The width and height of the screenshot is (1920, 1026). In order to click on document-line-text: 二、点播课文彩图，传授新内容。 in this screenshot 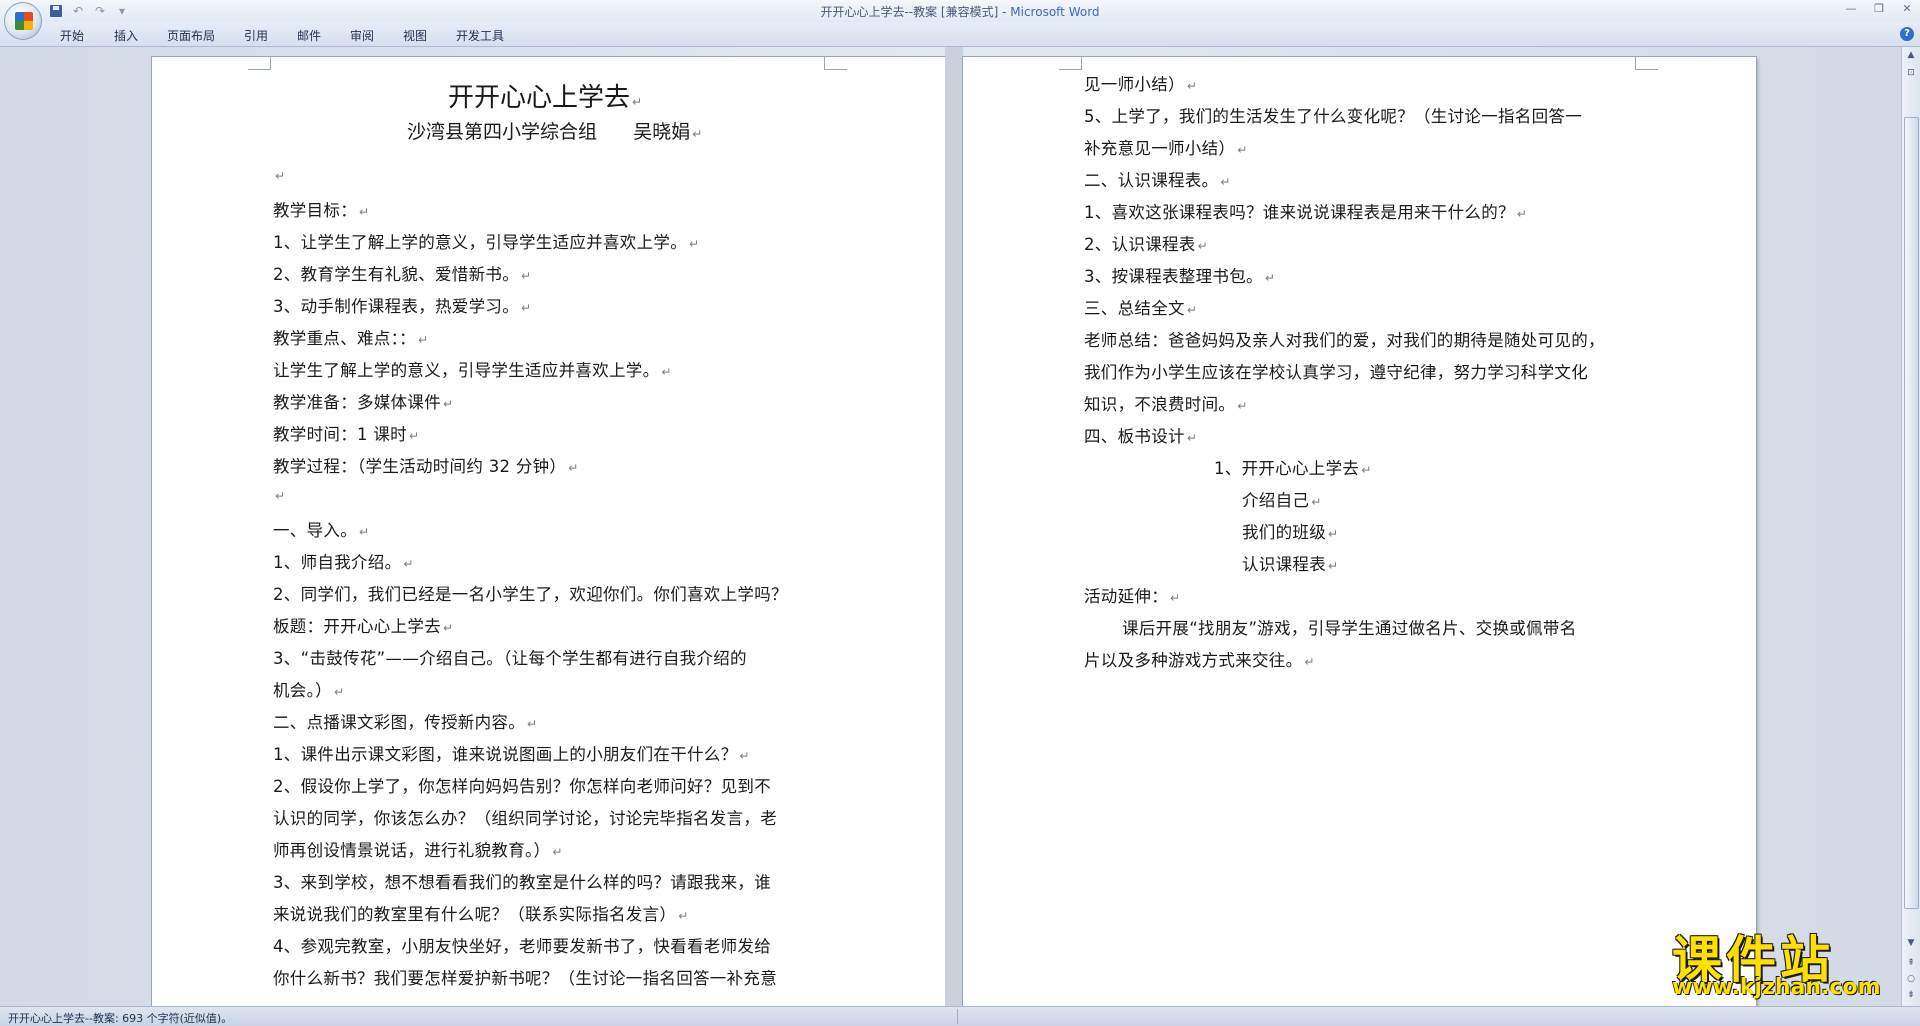, I will do `click(399, 722)`.